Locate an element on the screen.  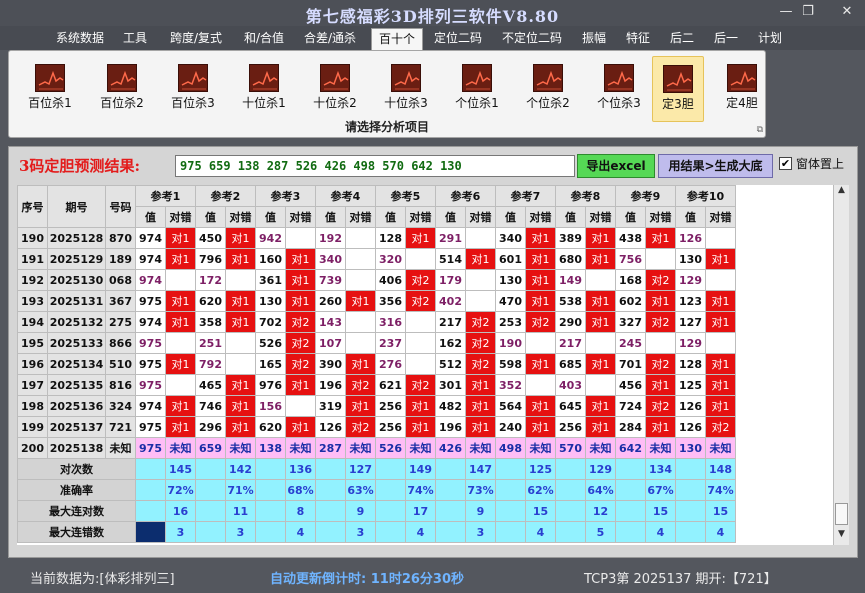
row-seq: 190 is located at coordinates (32, 238).